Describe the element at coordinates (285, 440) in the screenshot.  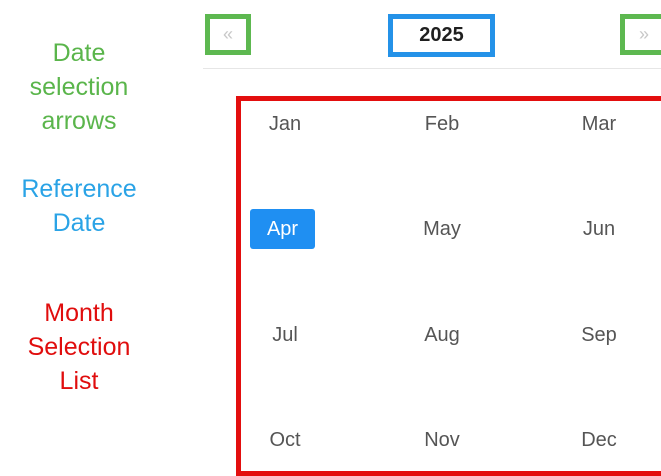
I see `month-oct: Oct` at that location.